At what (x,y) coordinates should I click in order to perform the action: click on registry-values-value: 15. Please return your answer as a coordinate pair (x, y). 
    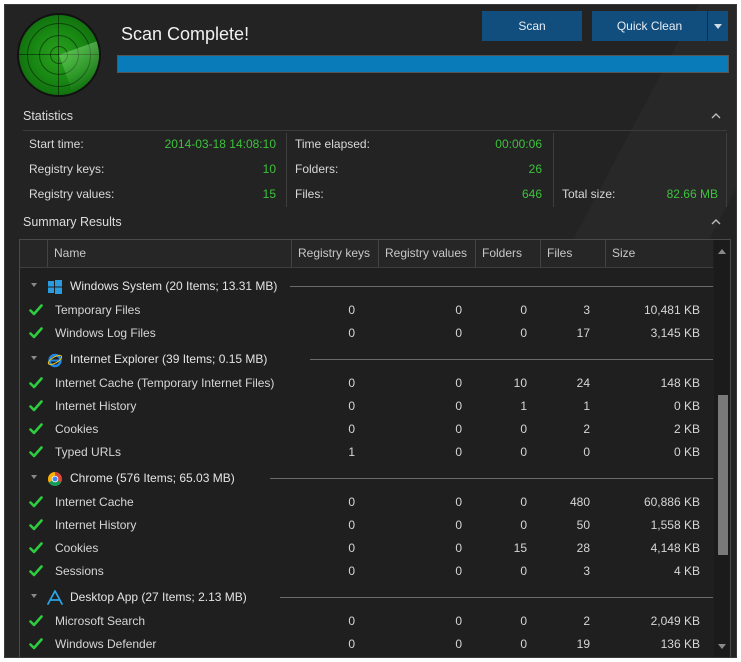
    Looking at the image, I should click on (269, 194).